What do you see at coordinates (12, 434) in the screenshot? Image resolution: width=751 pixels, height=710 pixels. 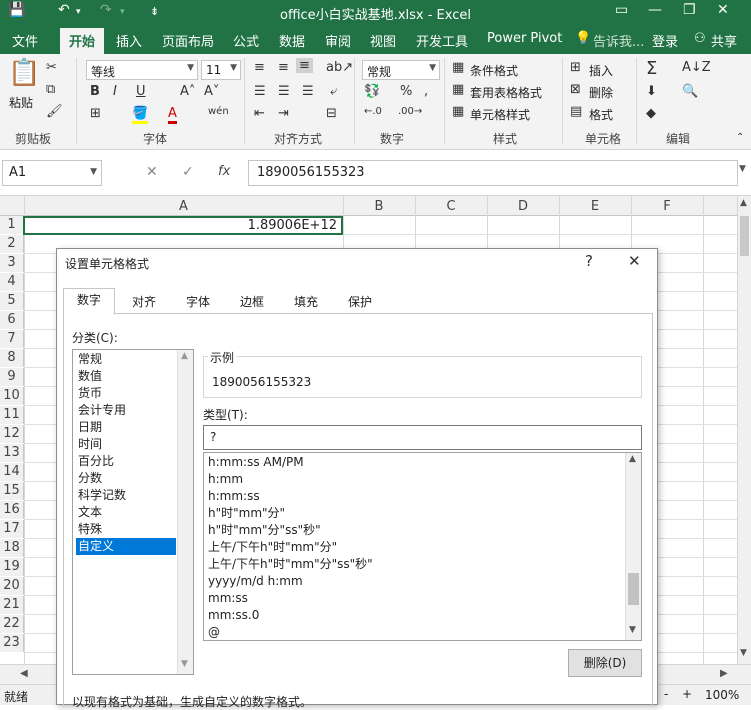 I see `row-header: 12` at bounding box center [12, 434].